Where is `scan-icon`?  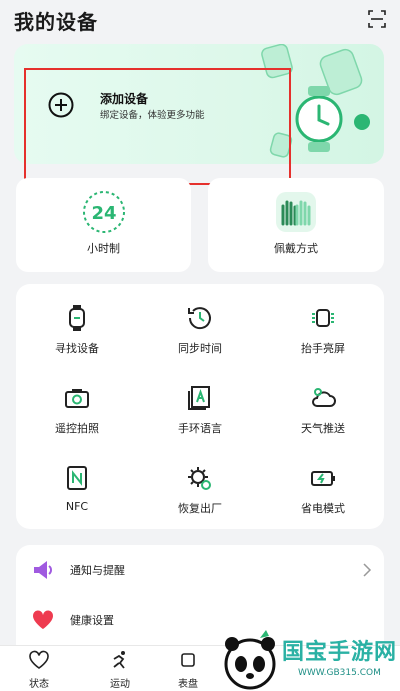 scan-icon is located at coordinates (377, 19).